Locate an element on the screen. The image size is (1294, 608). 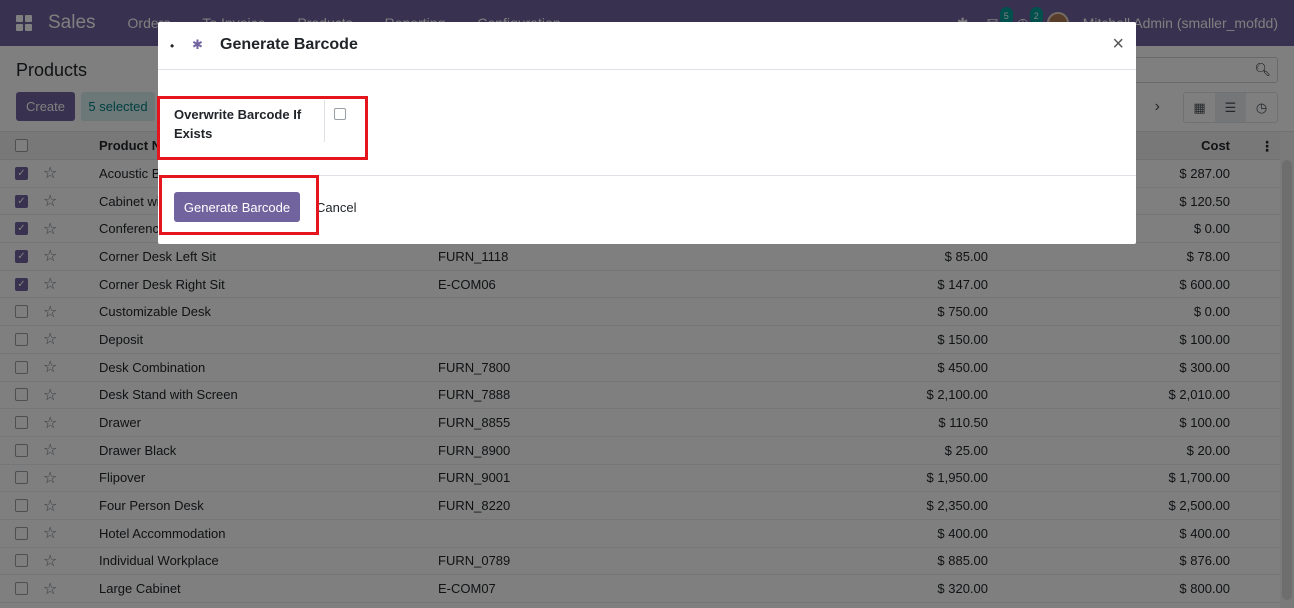
cancel-button: Cancel is located at coordinates (336, 207).